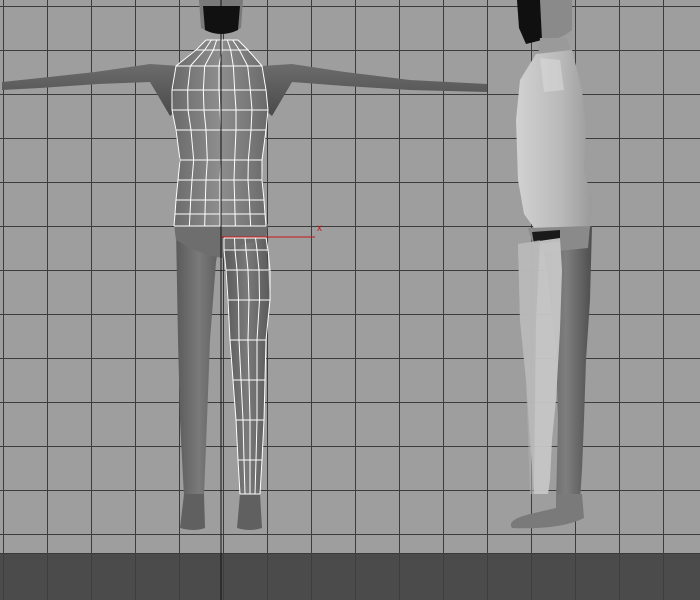 This screenshot has height=600, width=700. What do you see at coordinates (319, 228) in the screenshot?
I see `gizmo-x-label: x` at bounding box center [319, 228].